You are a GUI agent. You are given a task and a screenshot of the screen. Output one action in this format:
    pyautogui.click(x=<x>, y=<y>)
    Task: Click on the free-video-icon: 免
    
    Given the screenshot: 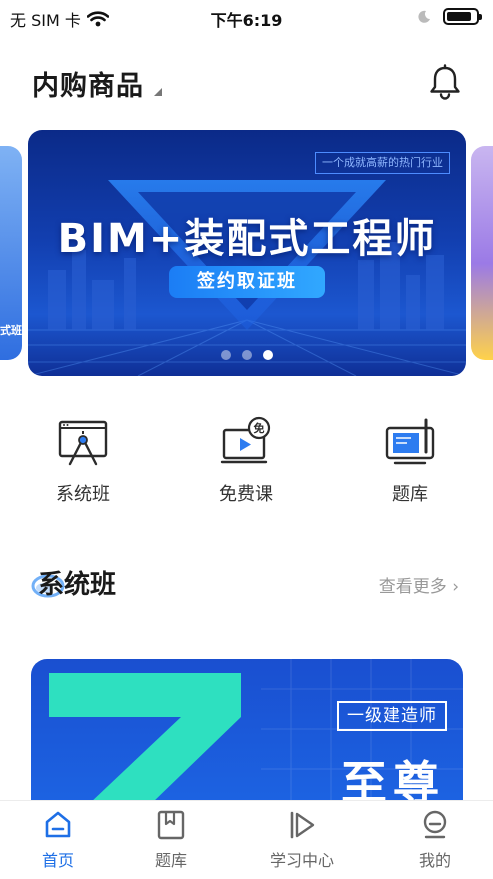 What is the action you would take?
    pyautogui.click(x=245, y=440)
    